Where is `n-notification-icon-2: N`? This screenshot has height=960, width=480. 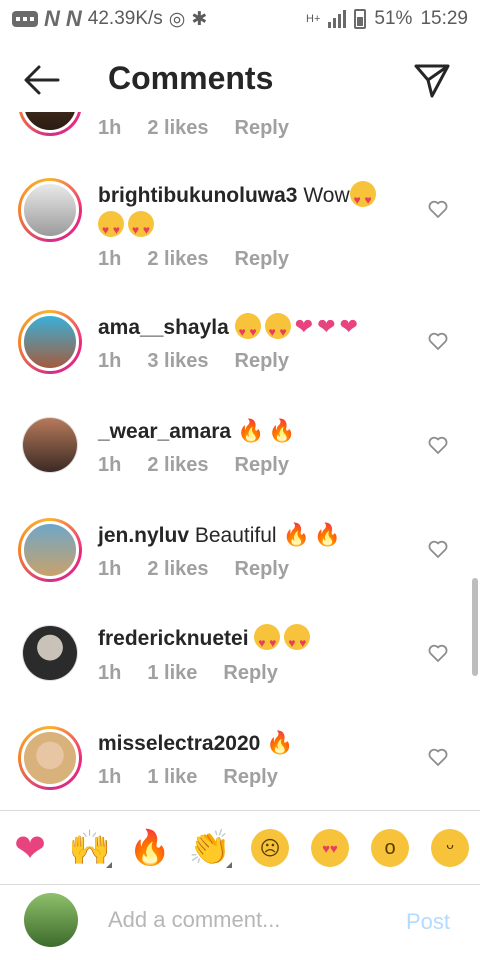 n-notification-icon-2: N is located at coordinates (73, 18).